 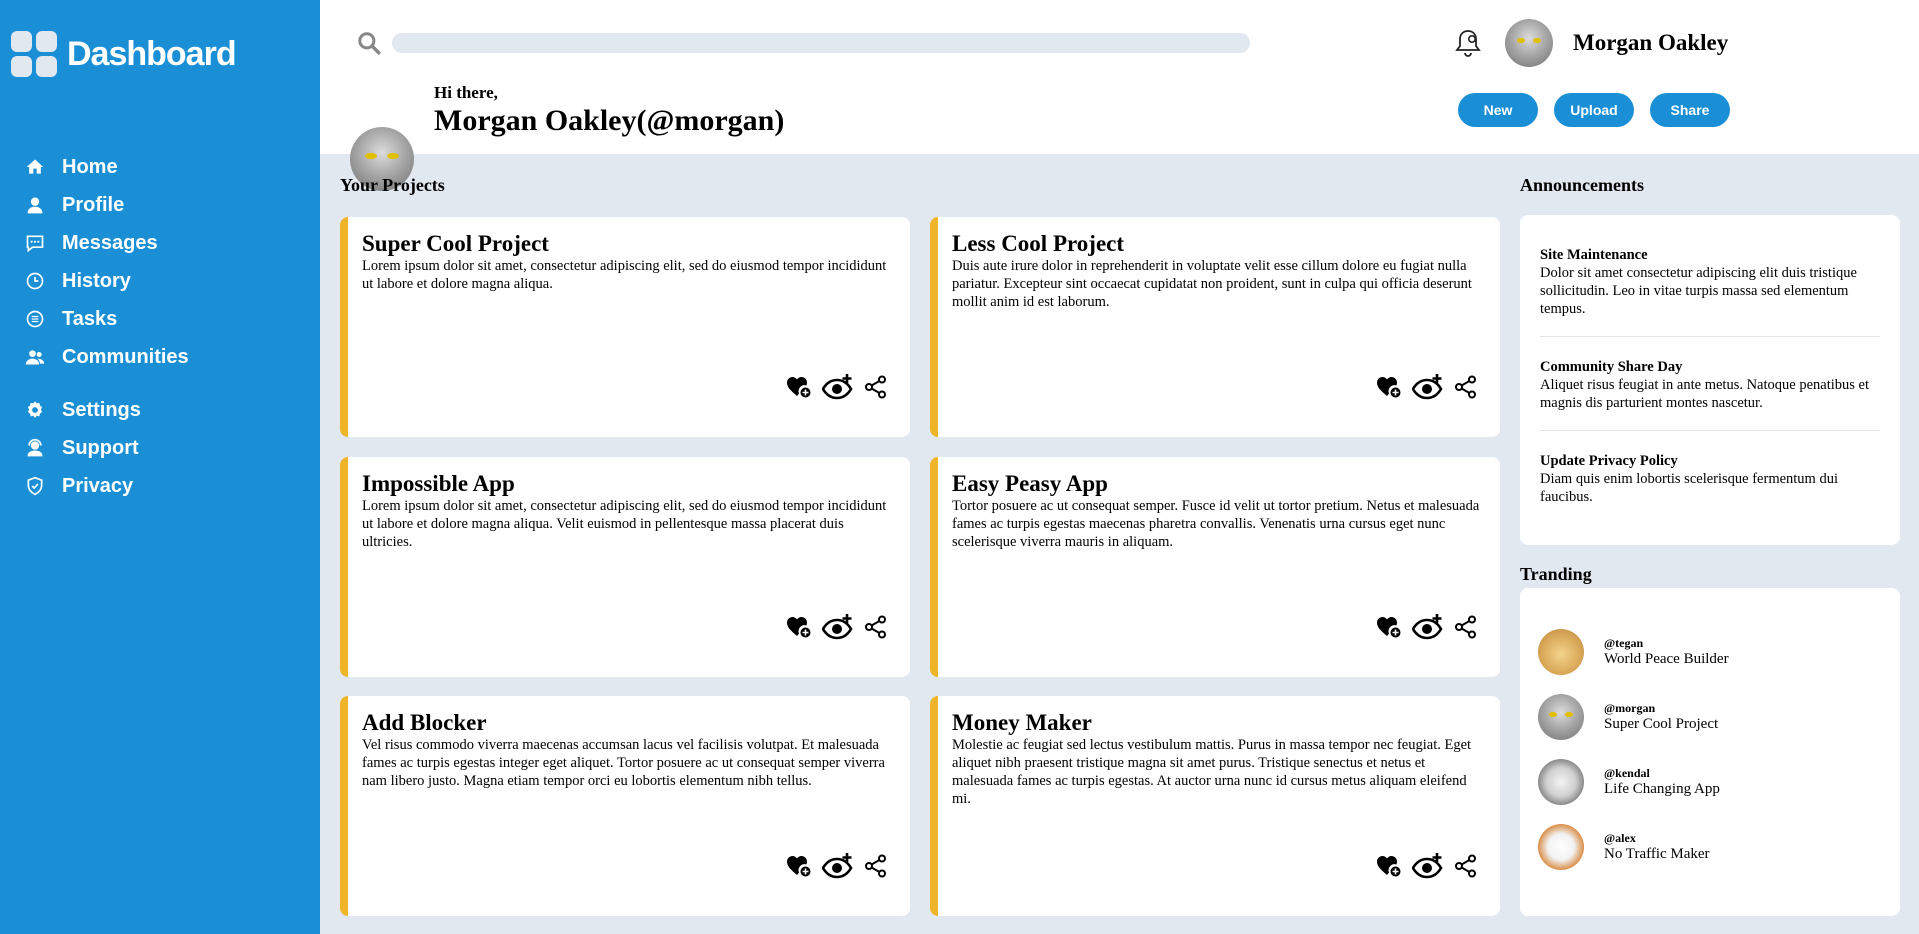 I want to click on trending-project: Life Changing App, so click(x=1662, y=789).